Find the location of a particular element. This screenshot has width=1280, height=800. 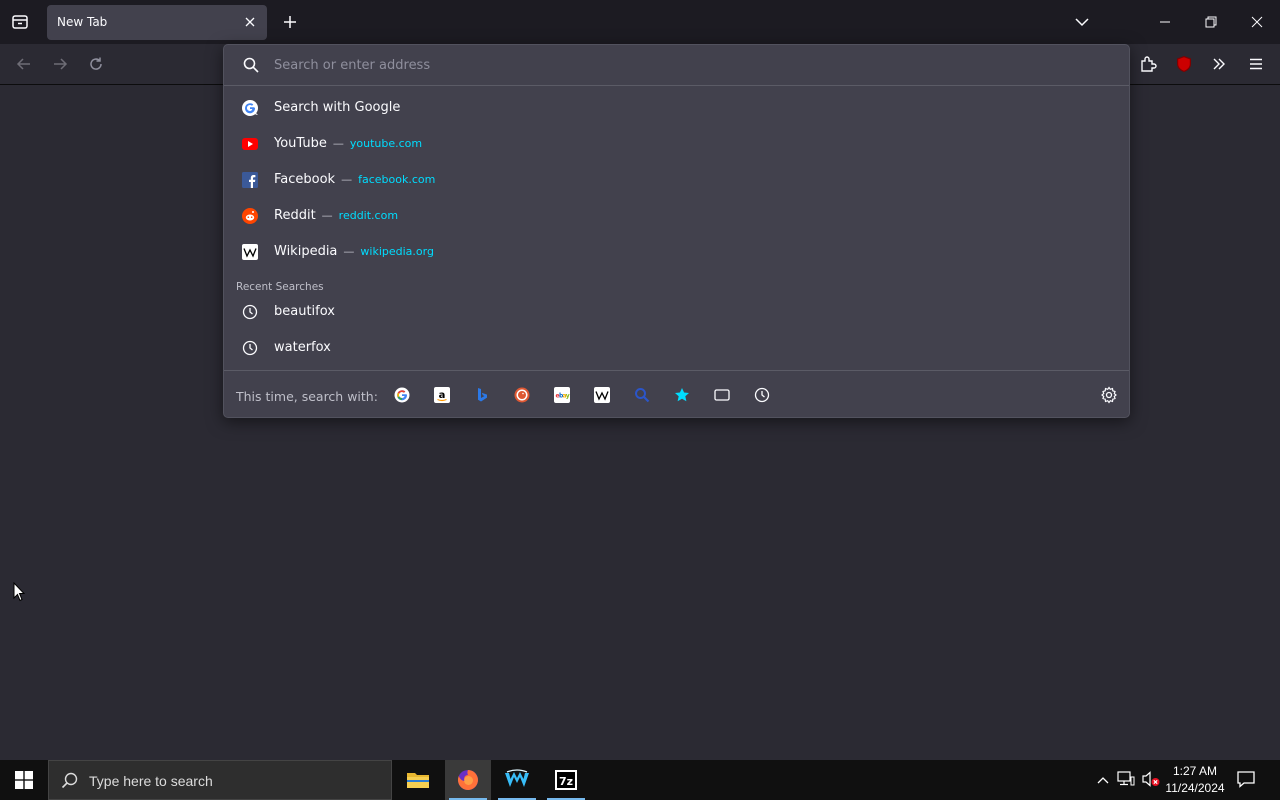

taskbar-file-explorer is located at coordinates (418, 780).